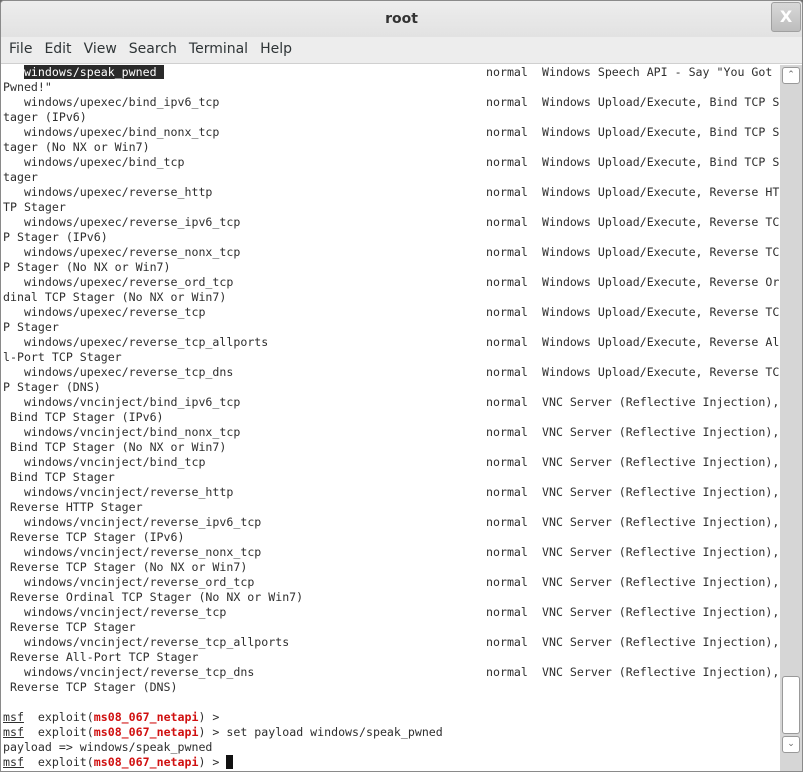 The height and width of the screenshot is (772, 803). Describe the element at coordinates (55, 237) in the screenshot. I see `payload-description-cont: P Stager (IPv6)` at that location.